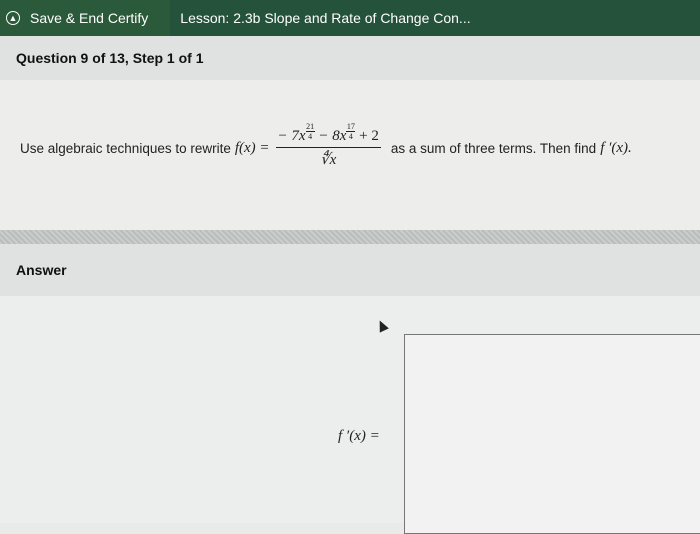 The image size is (700, 534). What do you see at coordinates (89, 18) in the screenshot?
I see `save-label: Save & End Certify` at bounding box center [89, 18].